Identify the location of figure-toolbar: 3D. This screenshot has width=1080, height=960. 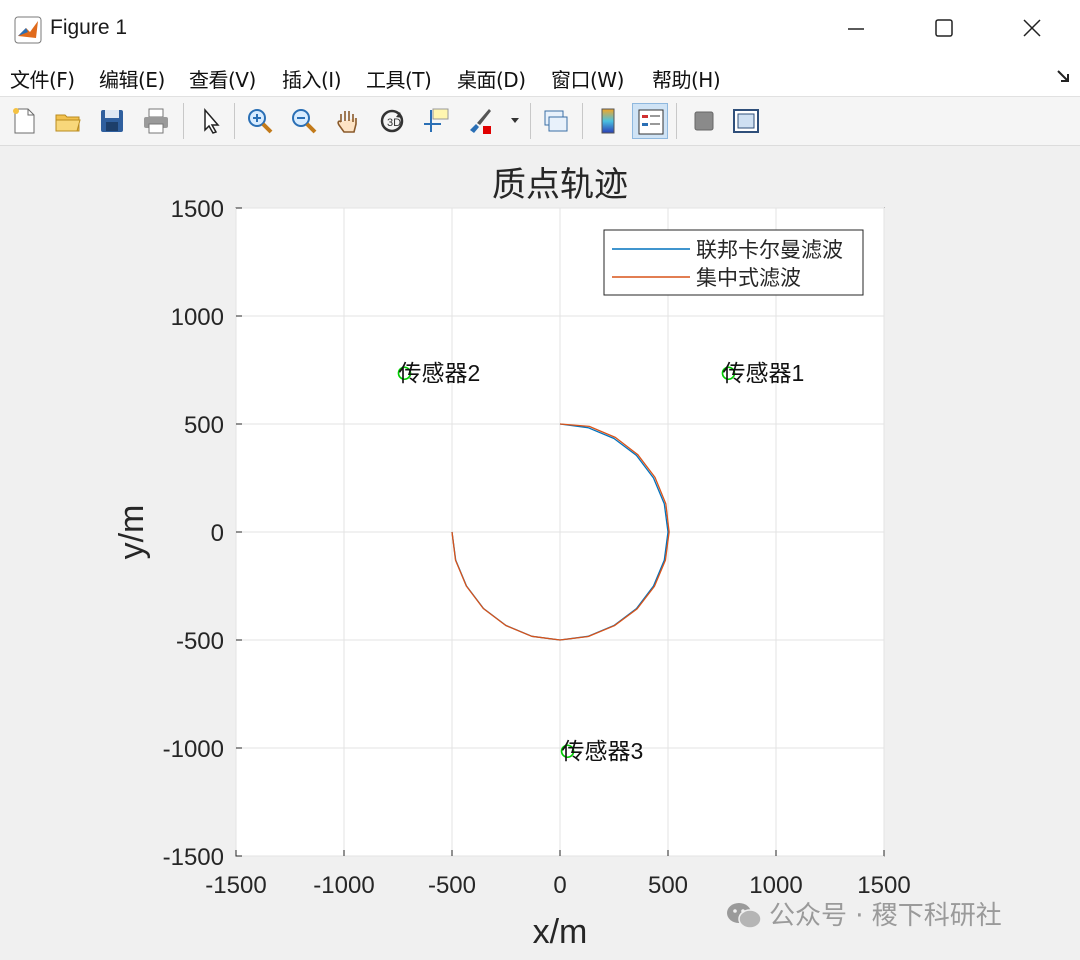
(540, 121).